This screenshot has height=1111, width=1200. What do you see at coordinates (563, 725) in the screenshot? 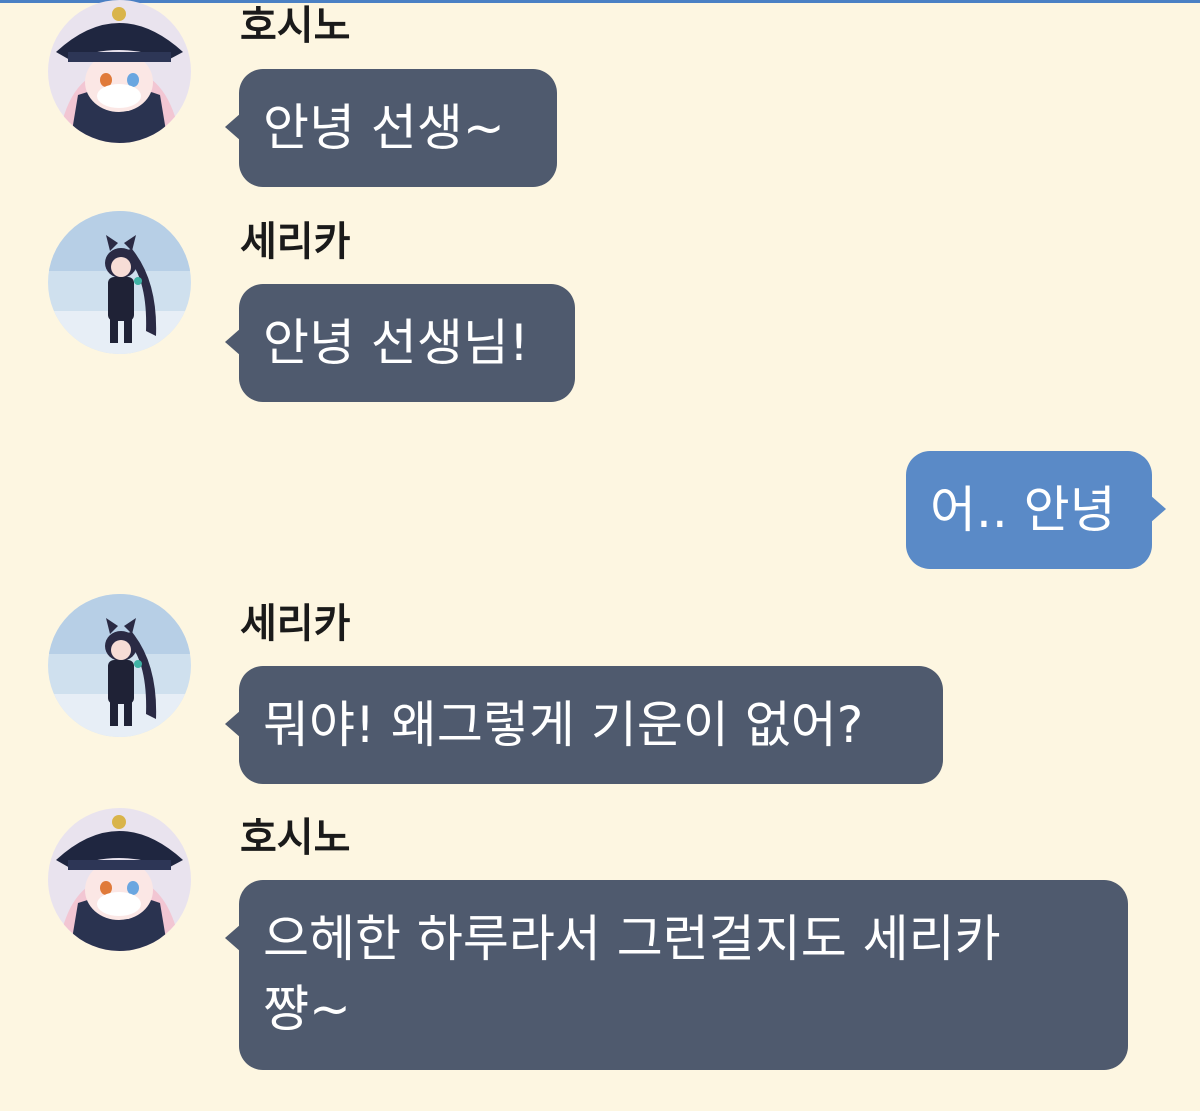
I see `message-text: 뭐야! 왜그렇게 기운이 없어?` at bounding box center [563, 725].